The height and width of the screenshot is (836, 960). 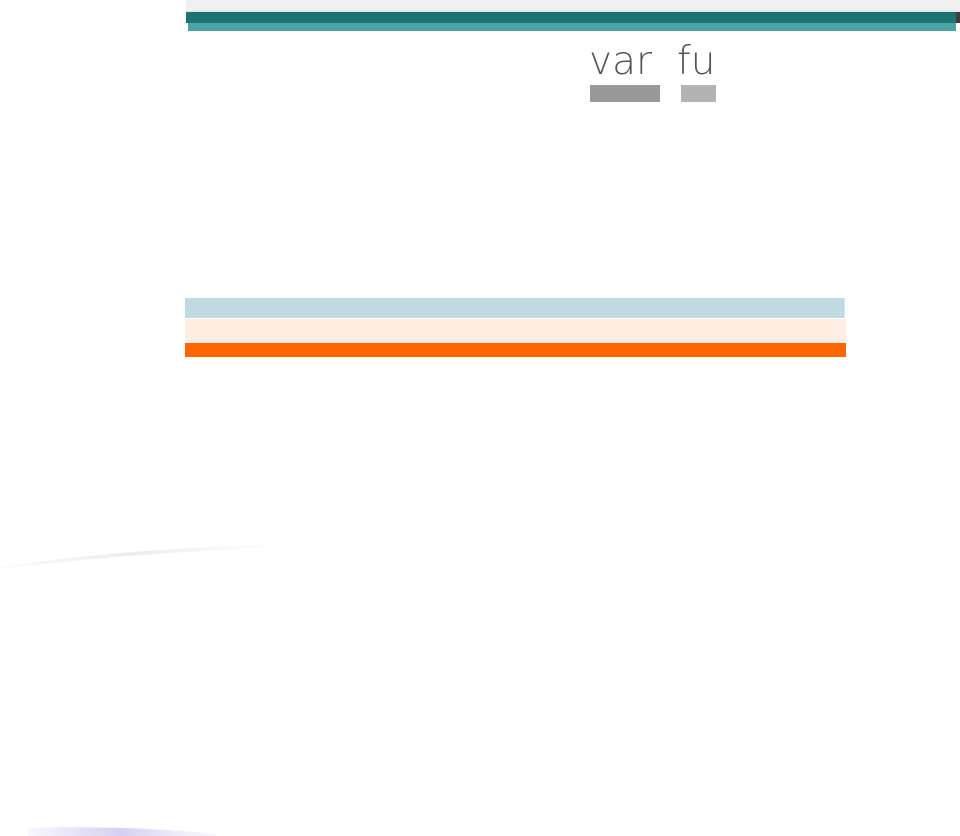 What do you see at coordinates (696, 61) in the screenshot?
I see `tag-fu-label: fu` at bounding box center [696, 61].